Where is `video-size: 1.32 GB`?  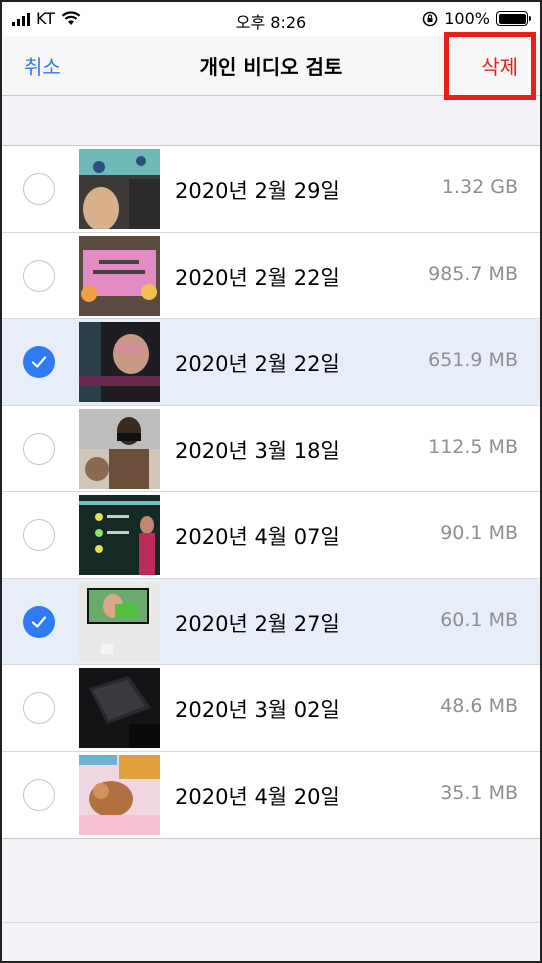 video-size: 1.32 GB is located at coordinates (479, 187).